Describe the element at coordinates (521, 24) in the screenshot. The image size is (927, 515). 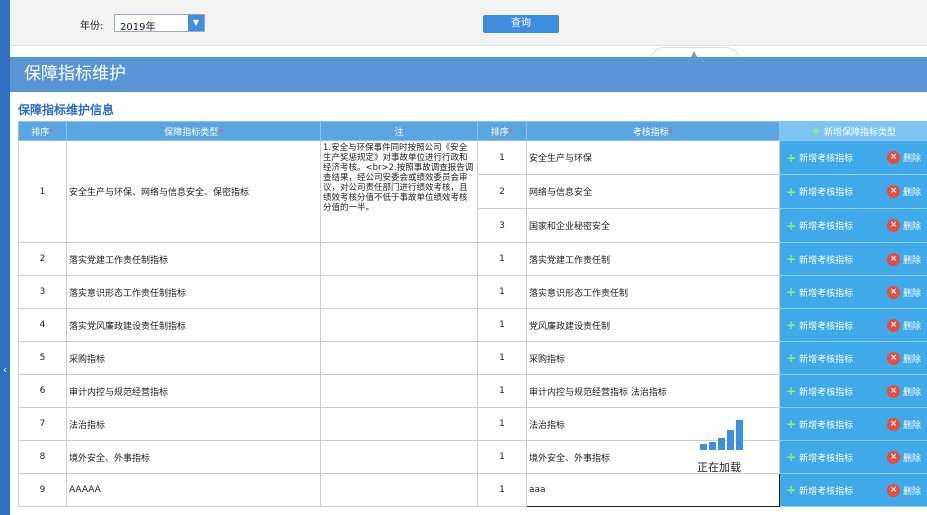
I see `query-button: 查询` at that location.